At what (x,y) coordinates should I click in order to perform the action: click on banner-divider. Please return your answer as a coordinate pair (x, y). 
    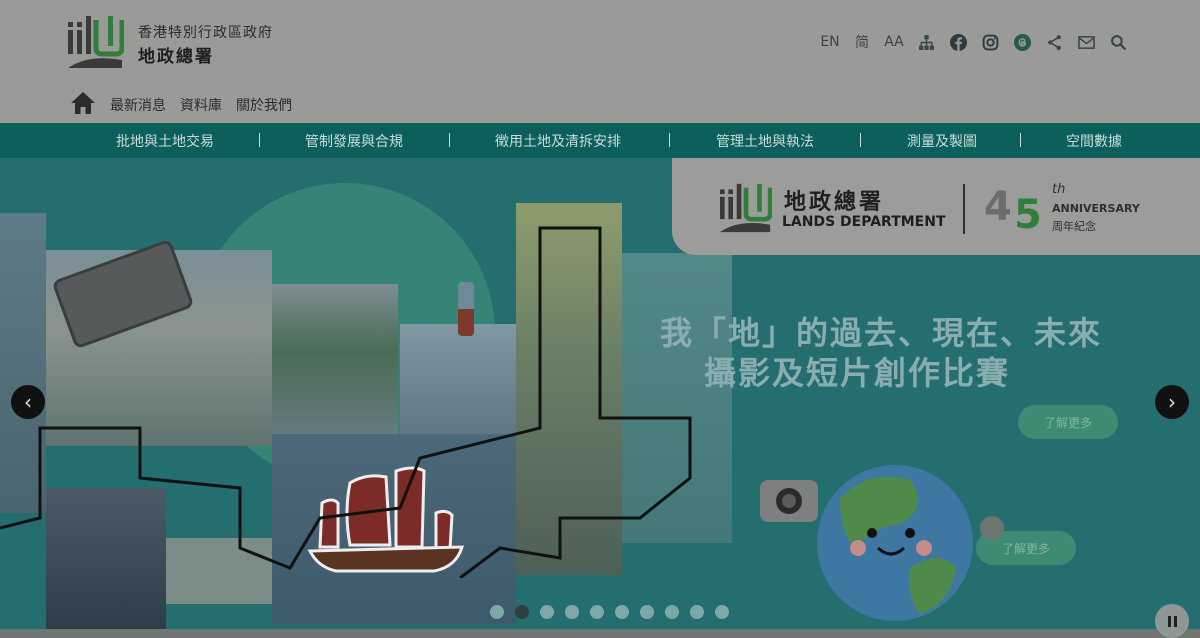
    Looking at the image, I should click on (964, 209).